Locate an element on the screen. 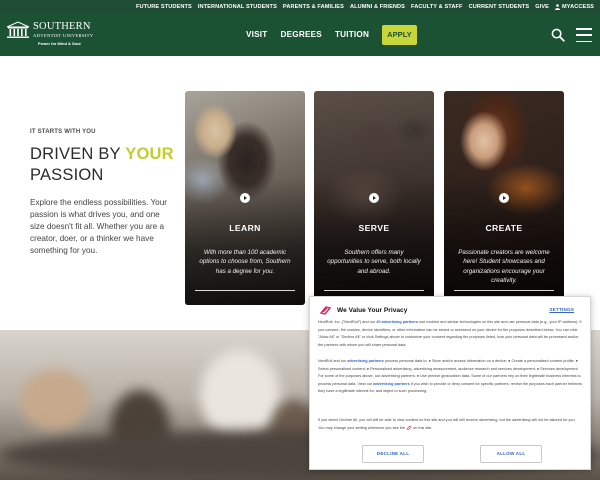  advertising-partners-link: 20 advertising partners is located at coordinates (397, 322).